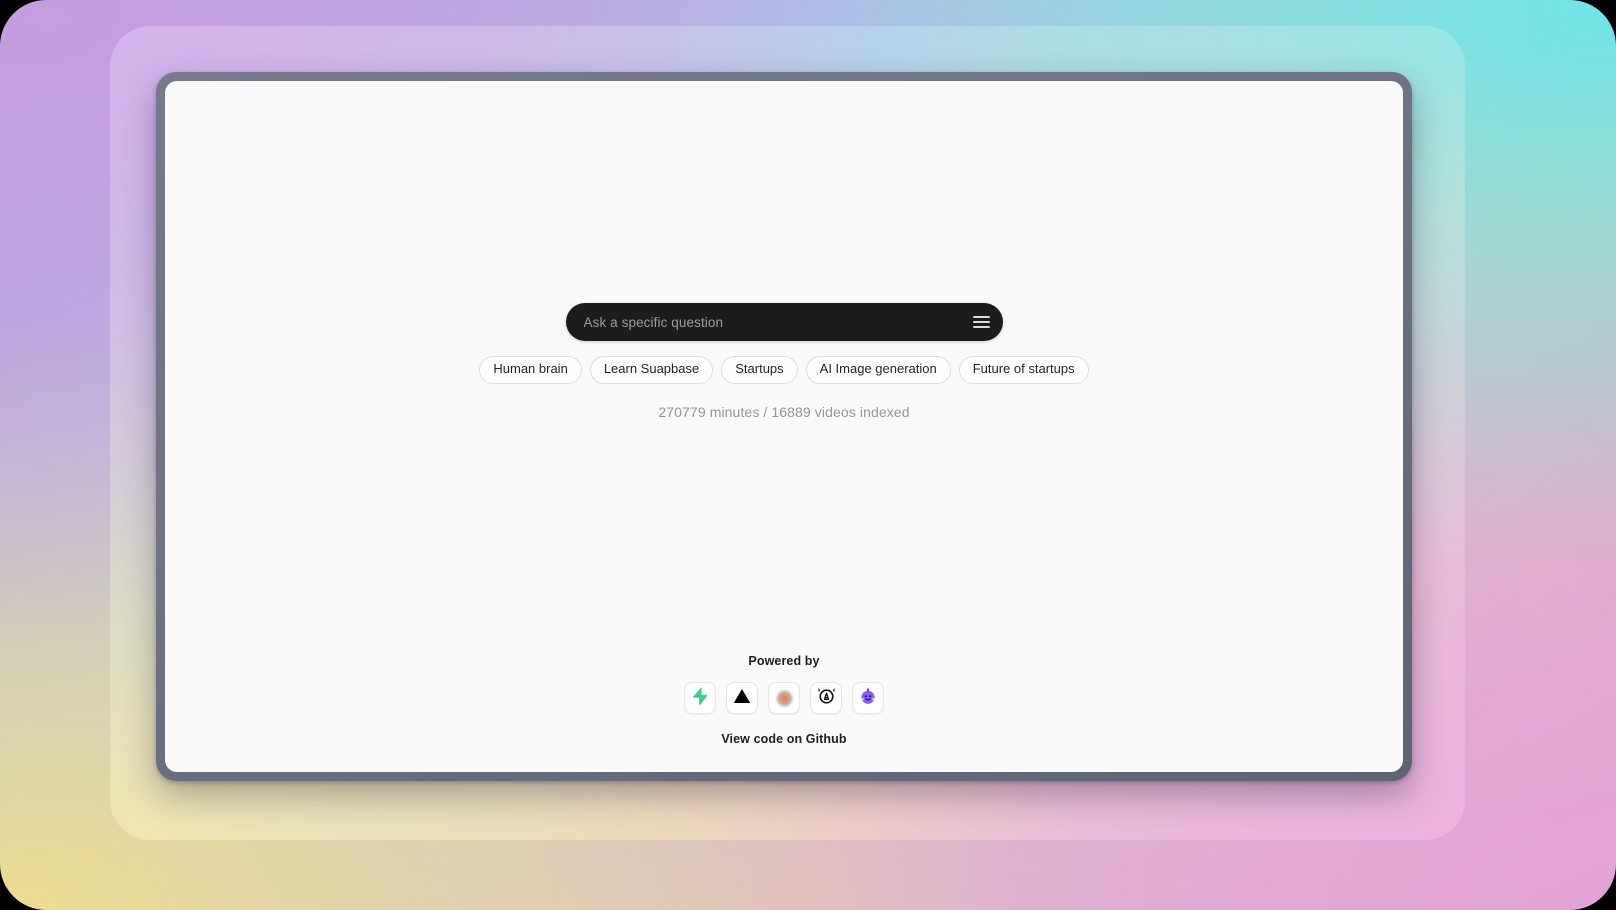 Image resolution: width=1616 pixels, height=910 pixels. I want to click on vercel-logo-button, so click(742, 698).